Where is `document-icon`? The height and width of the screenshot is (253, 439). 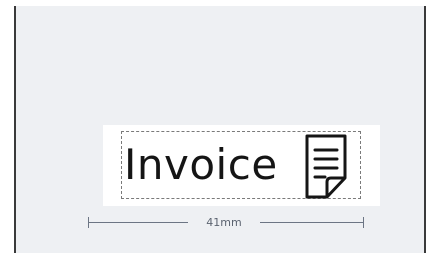
document-icon is located at coordinates (326, 167).